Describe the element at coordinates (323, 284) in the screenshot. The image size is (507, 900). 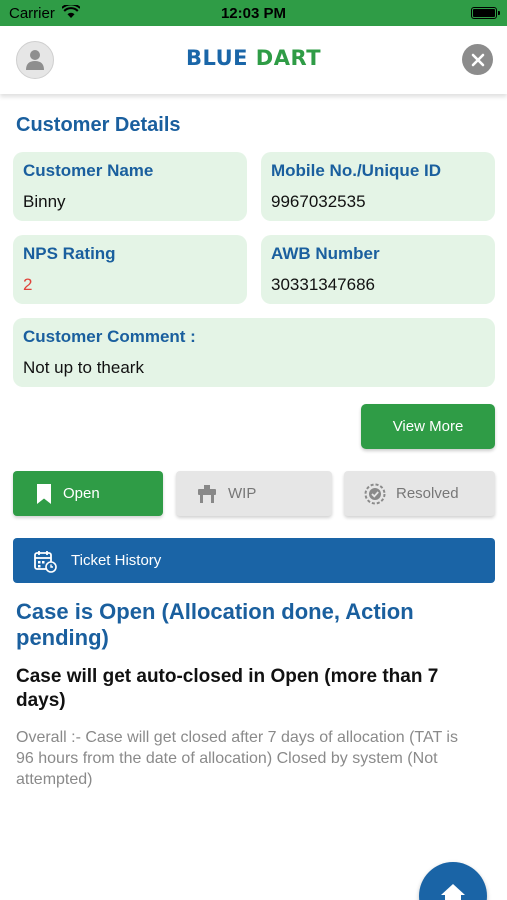
I see `awb-number-value: 30331347686` at that location.